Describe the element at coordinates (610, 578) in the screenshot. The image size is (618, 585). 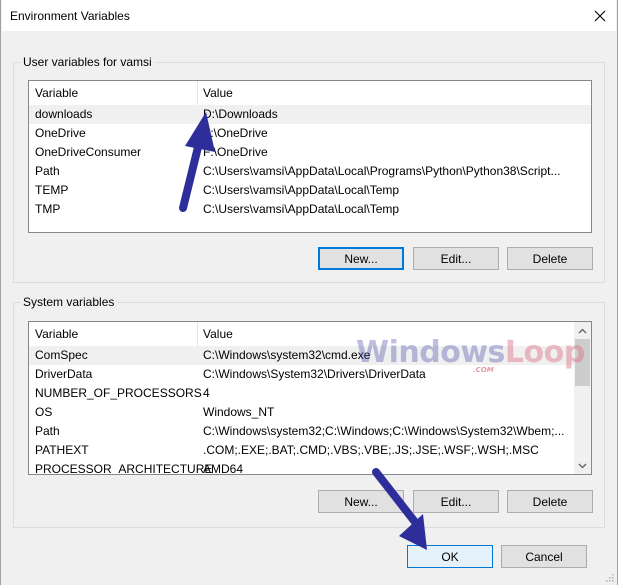
I see `resize-grip-icon` at that location.